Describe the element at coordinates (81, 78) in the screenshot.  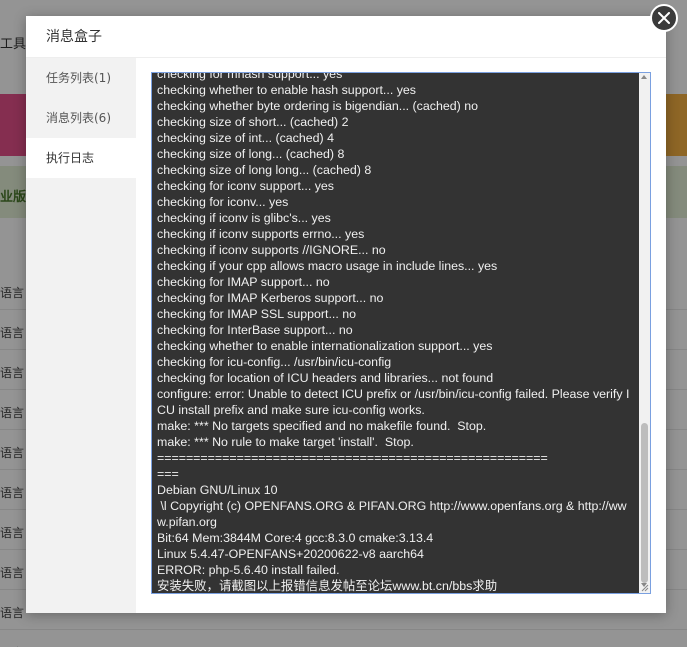
I see `sidebar-item-tasks: 任务列表(1)` at that location.